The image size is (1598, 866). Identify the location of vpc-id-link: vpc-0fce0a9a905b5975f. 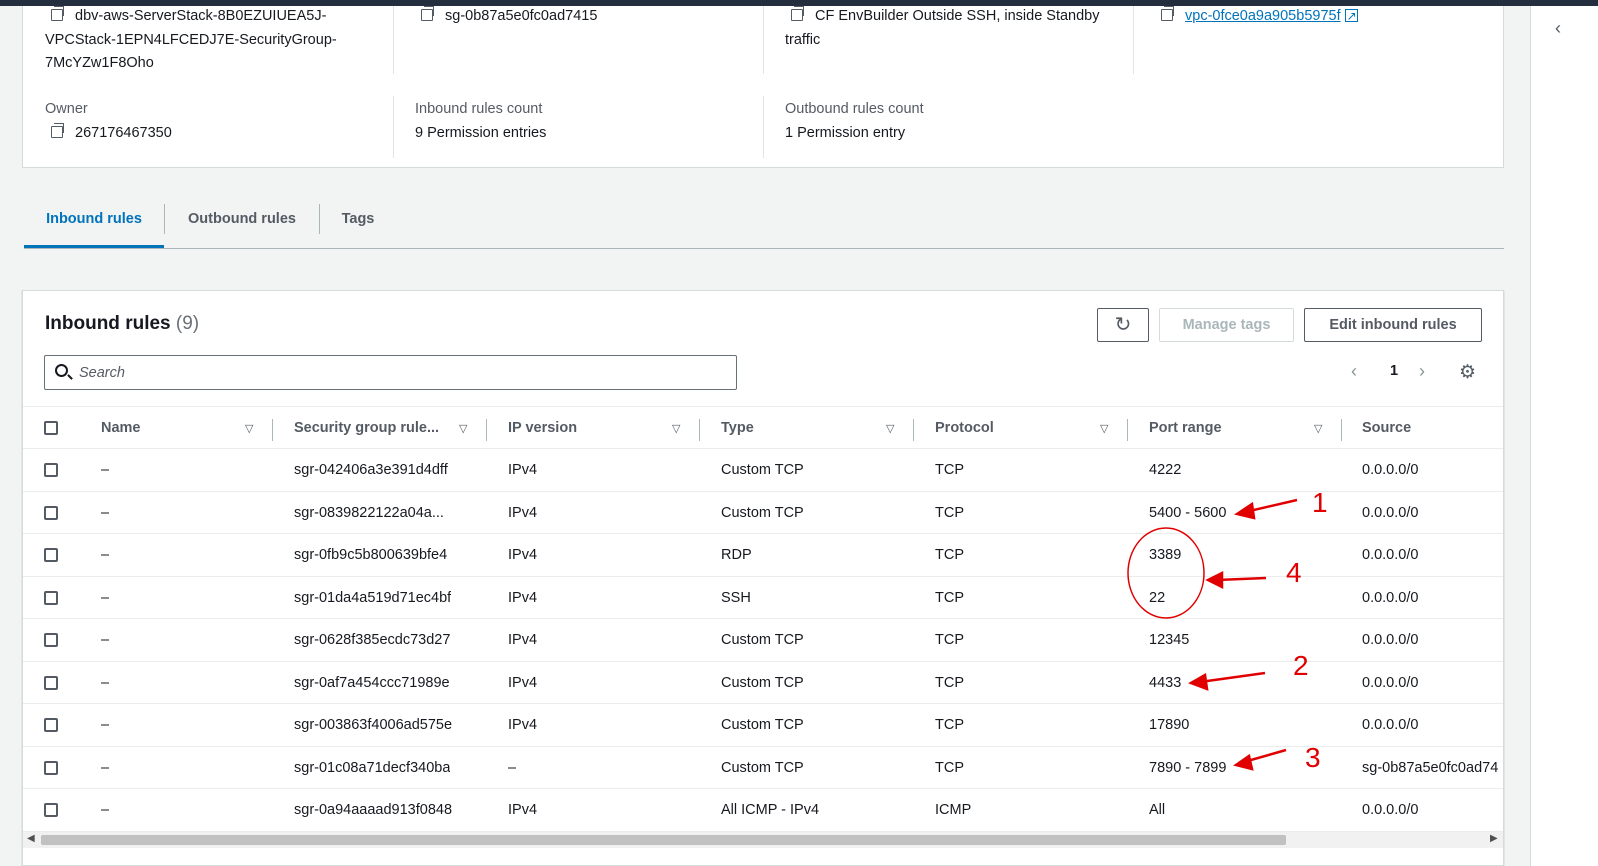
(1263, 16).